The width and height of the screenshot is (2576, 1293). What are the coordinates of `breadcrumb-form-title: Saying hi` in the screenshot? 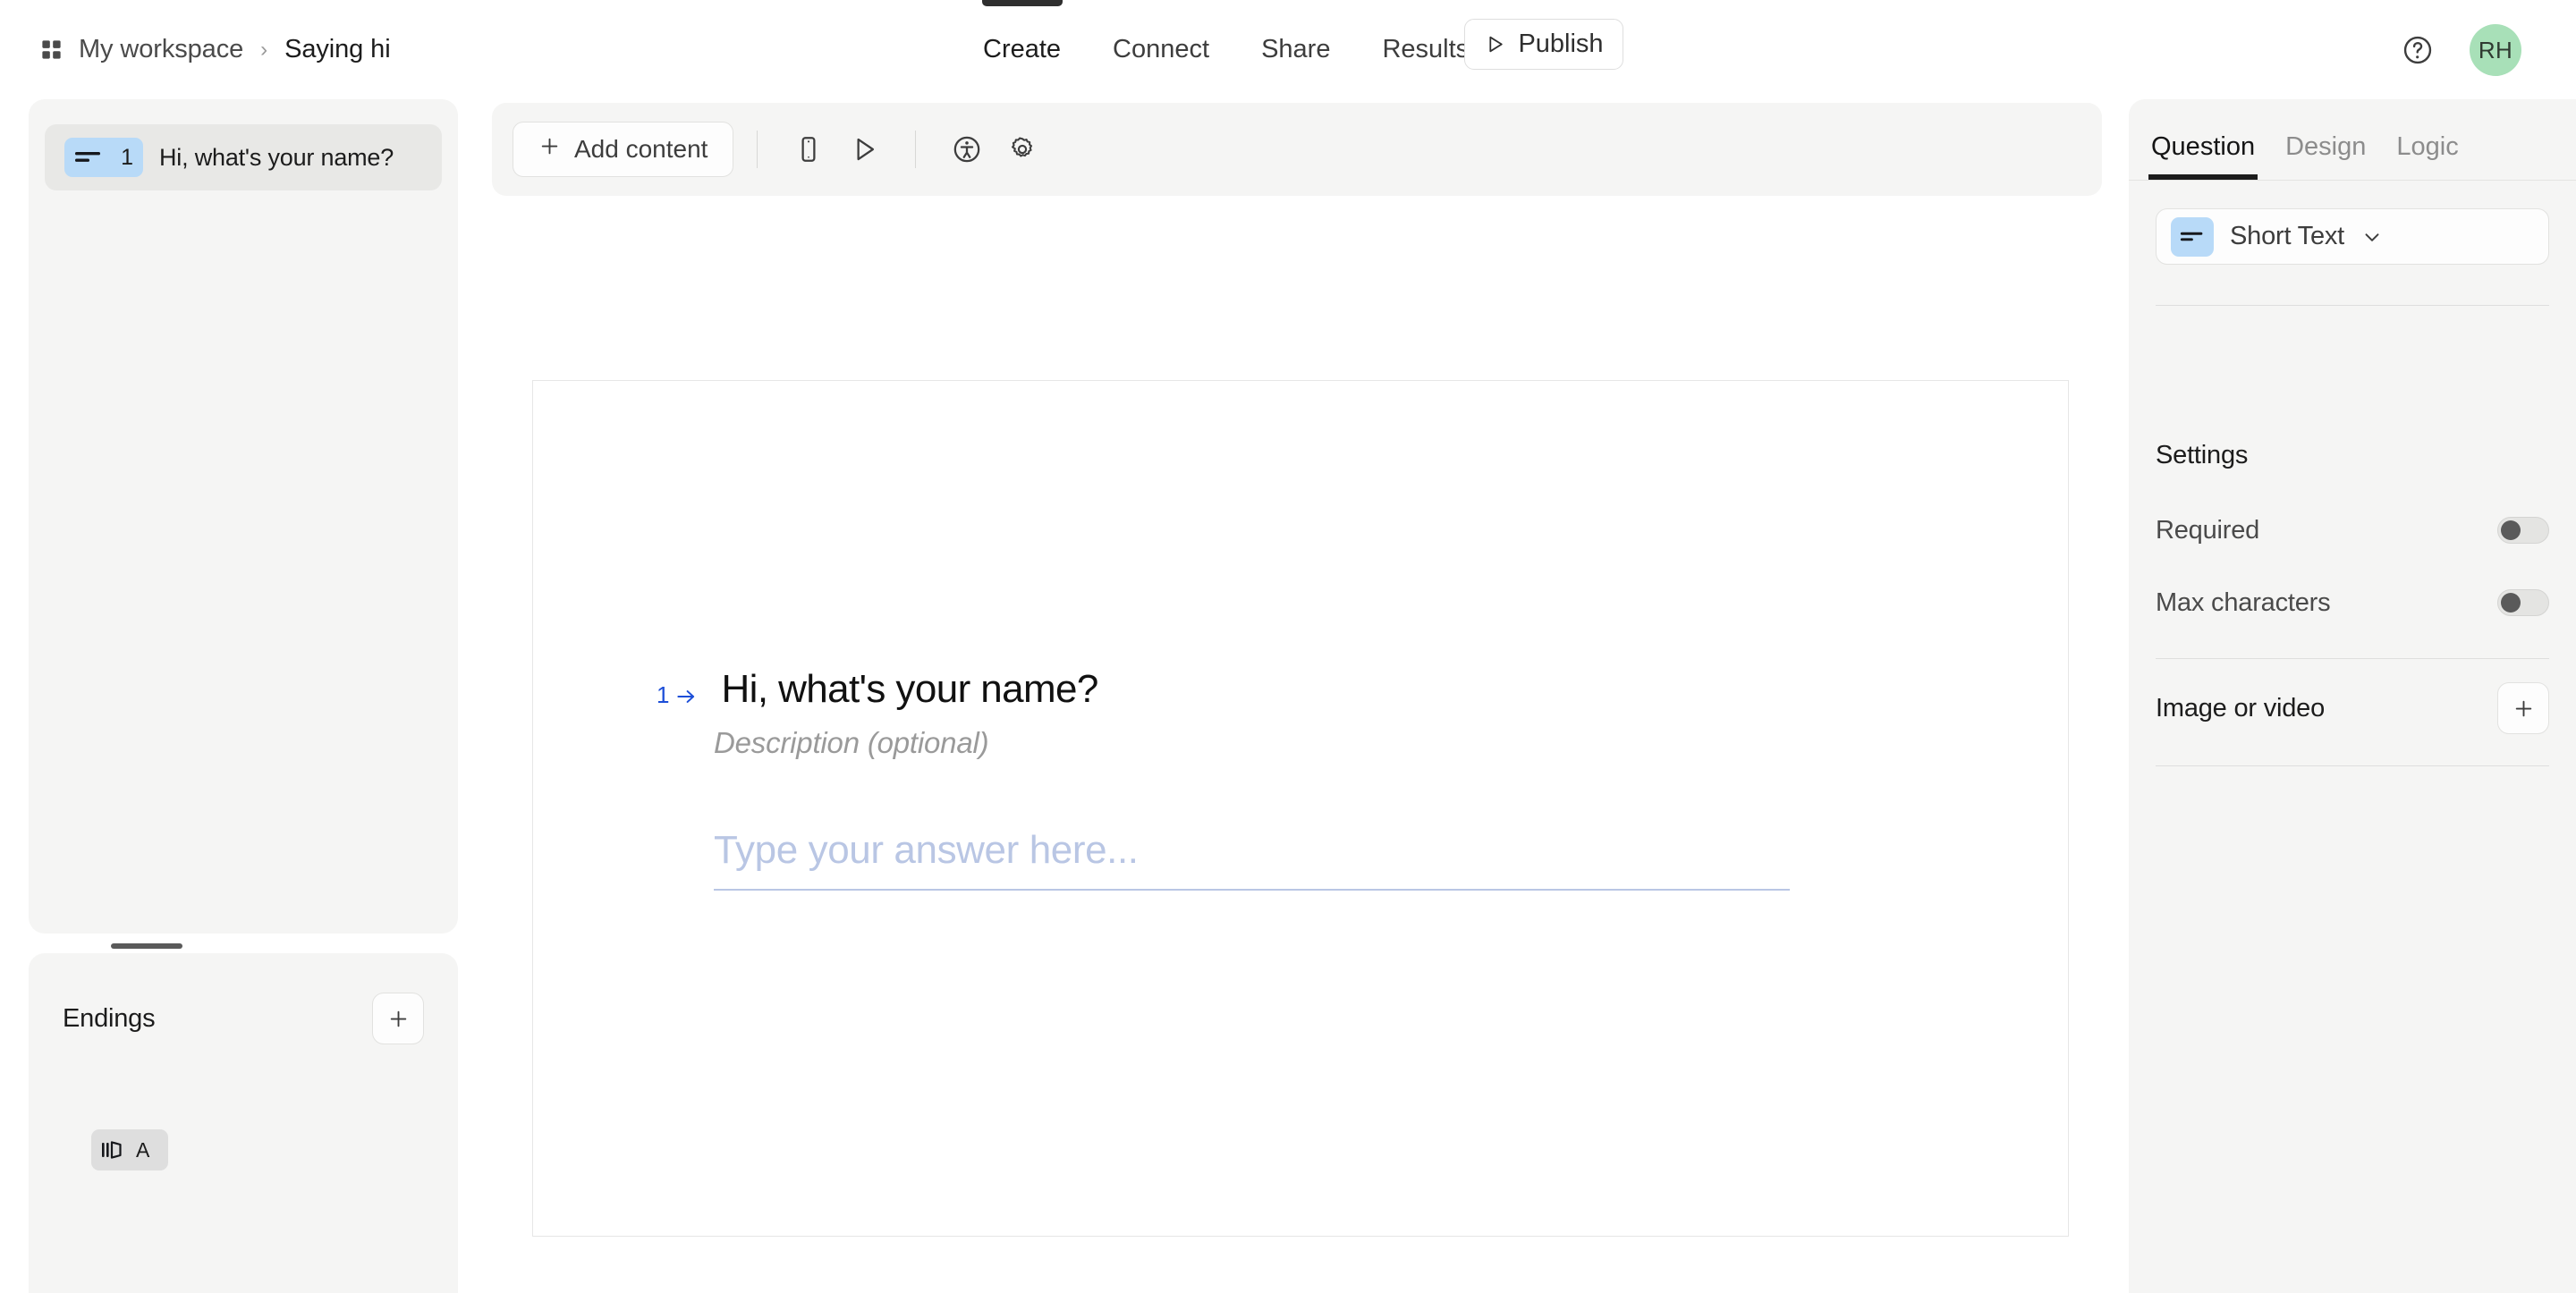 It's located at (337, 50).